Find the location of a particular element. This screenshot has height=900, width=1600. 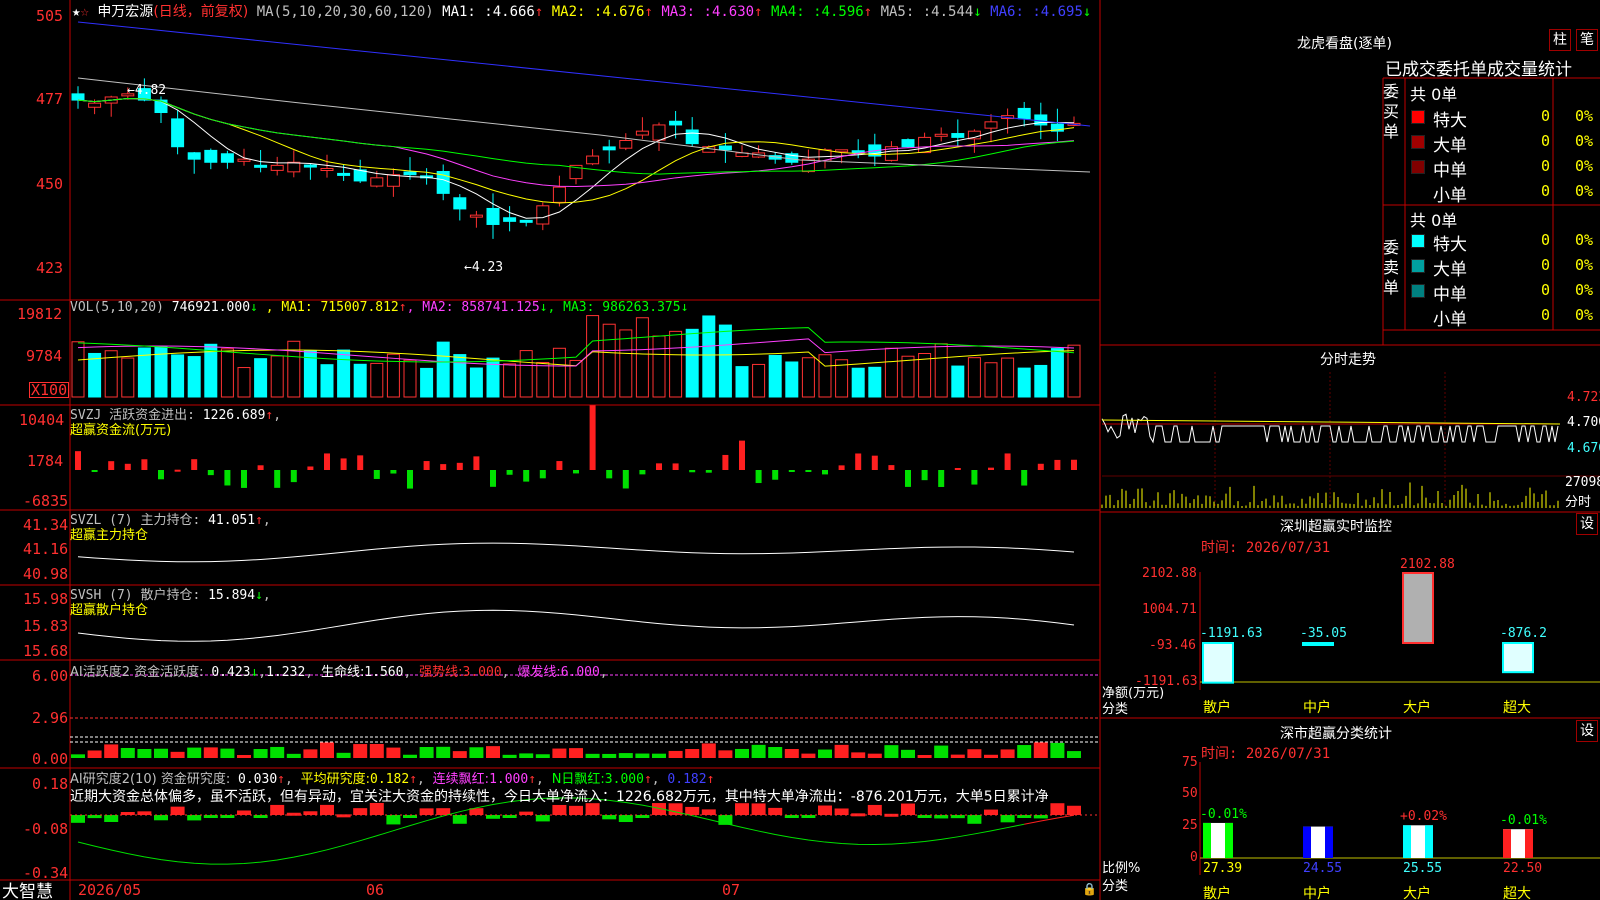

intraday-price-label: 4.676 is located at coordinates (1583, 448).